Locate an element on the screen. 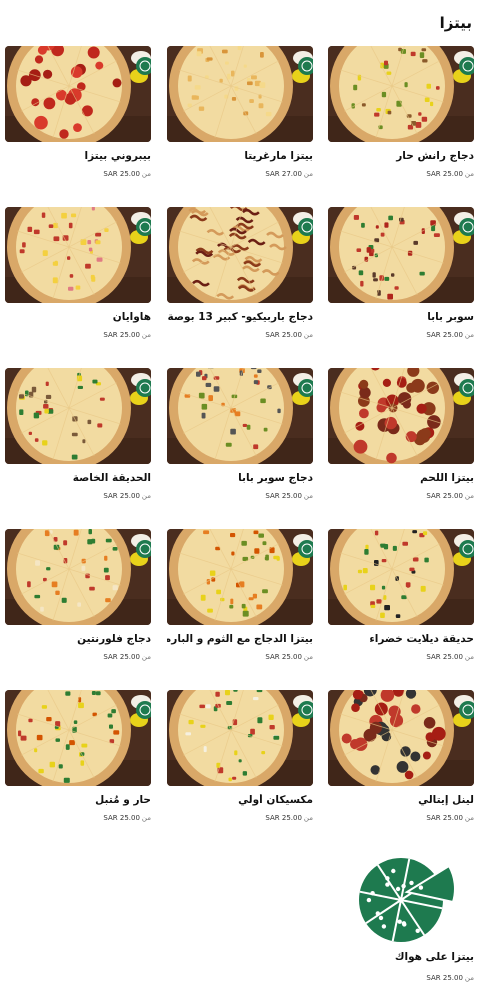 The width and height of the screenshot is (478, 1000). product-card: بيتزا اللحم من25.00 SAR is located at coordinates (401, 444).